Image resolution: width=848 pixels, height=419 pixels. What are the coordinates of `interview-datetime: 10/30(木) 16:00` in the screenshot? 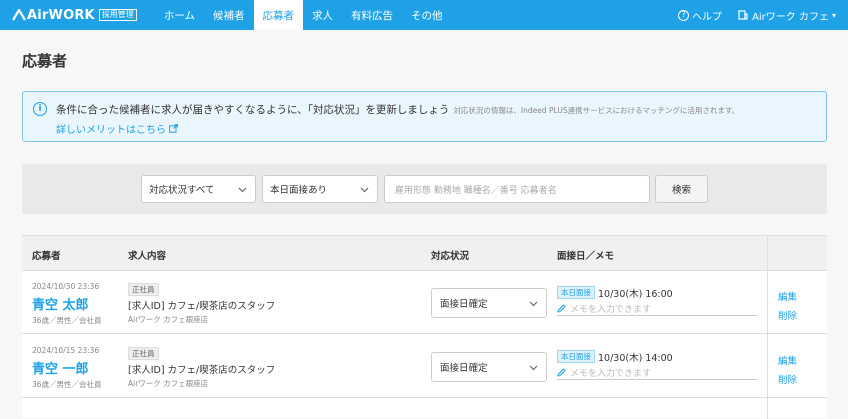 It's located at (635, 294).